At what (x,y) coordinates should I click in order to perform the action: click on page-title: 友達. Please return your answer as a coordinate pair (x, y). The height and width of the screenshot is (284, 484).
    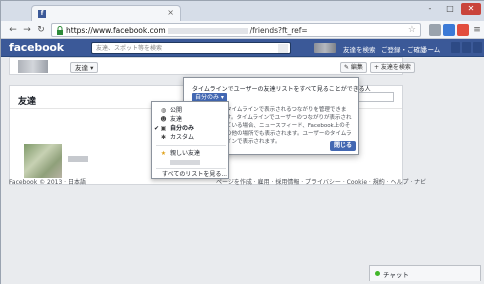
    Looking at the image, I should click on (27, 102).